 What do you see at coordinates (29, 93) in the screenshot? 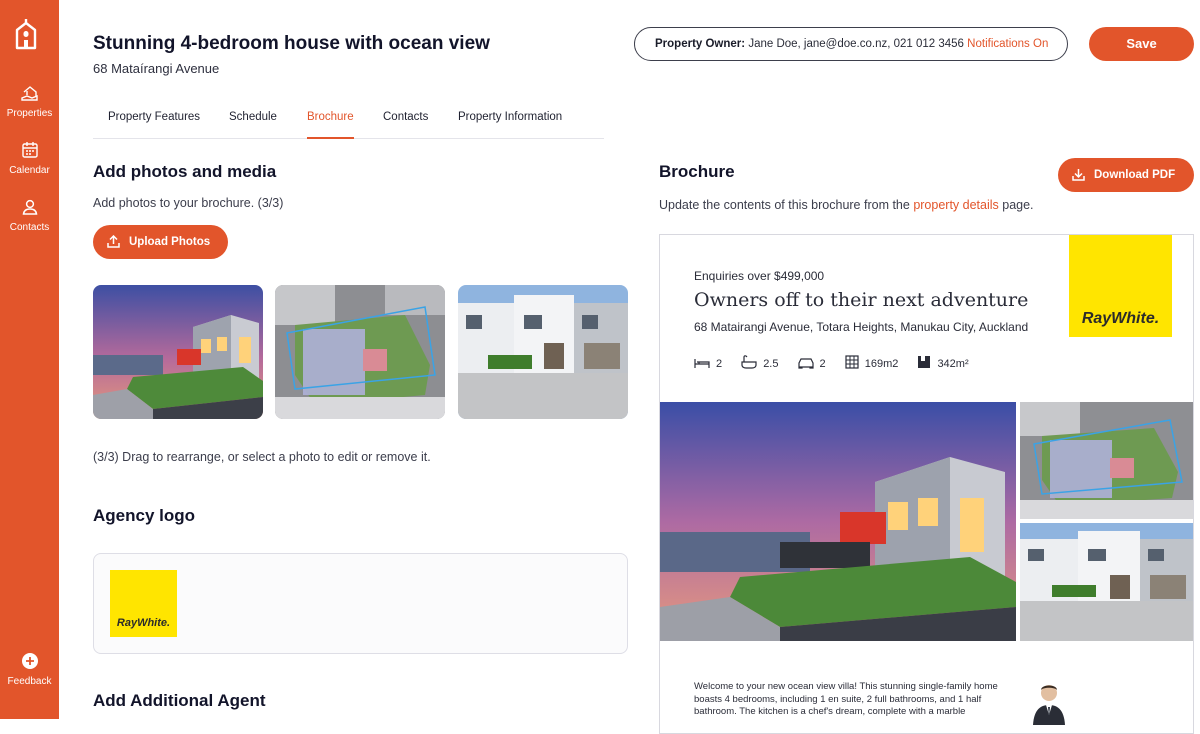
I see `house-hand-icon` at bounding box center [29, 93].